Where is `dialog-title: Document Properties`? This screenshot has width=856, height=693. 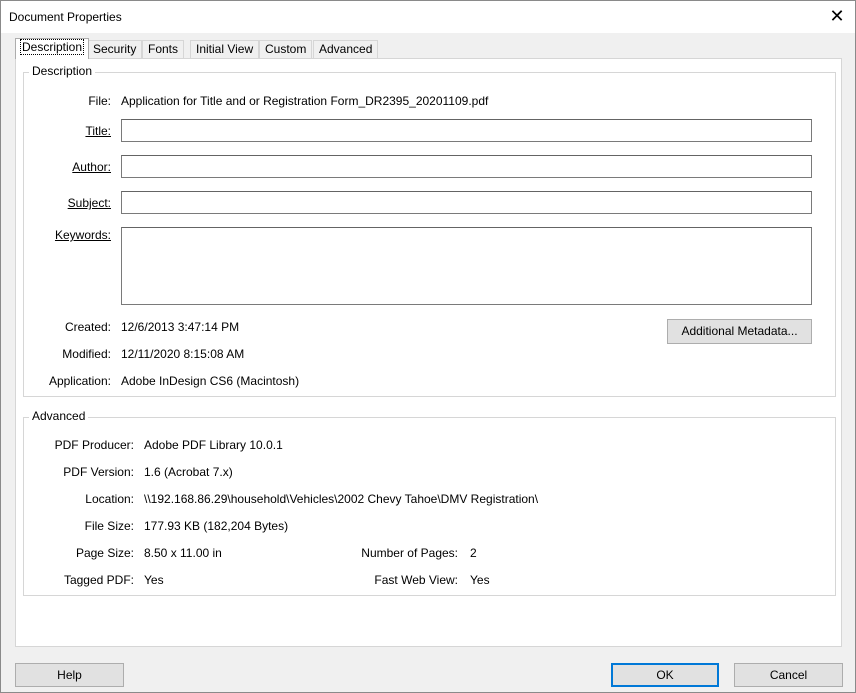 dialog-title: Document Properties is located at coordinates (65, 17).